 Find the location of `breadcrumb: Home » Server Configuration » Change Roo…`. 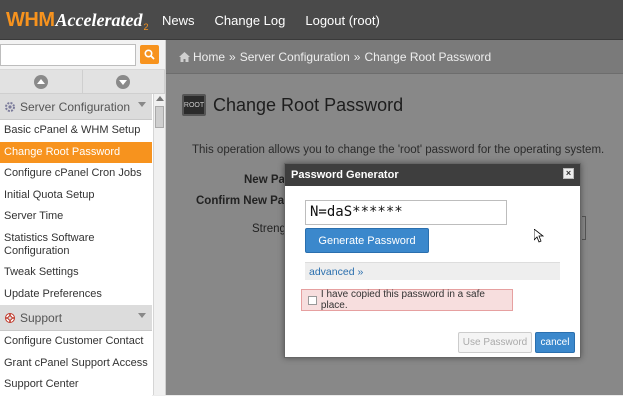

breadcrumb: Home » Server Configuration » Change Roo… is located at coordinates (394, 57).